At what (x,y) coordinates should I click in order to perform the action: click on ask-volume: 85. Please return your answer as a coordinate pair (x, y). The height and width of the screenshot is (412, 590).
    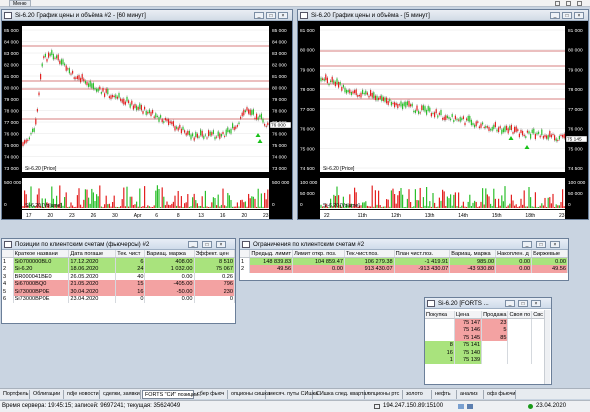
    Looking at the image, I should click on (495, 337).